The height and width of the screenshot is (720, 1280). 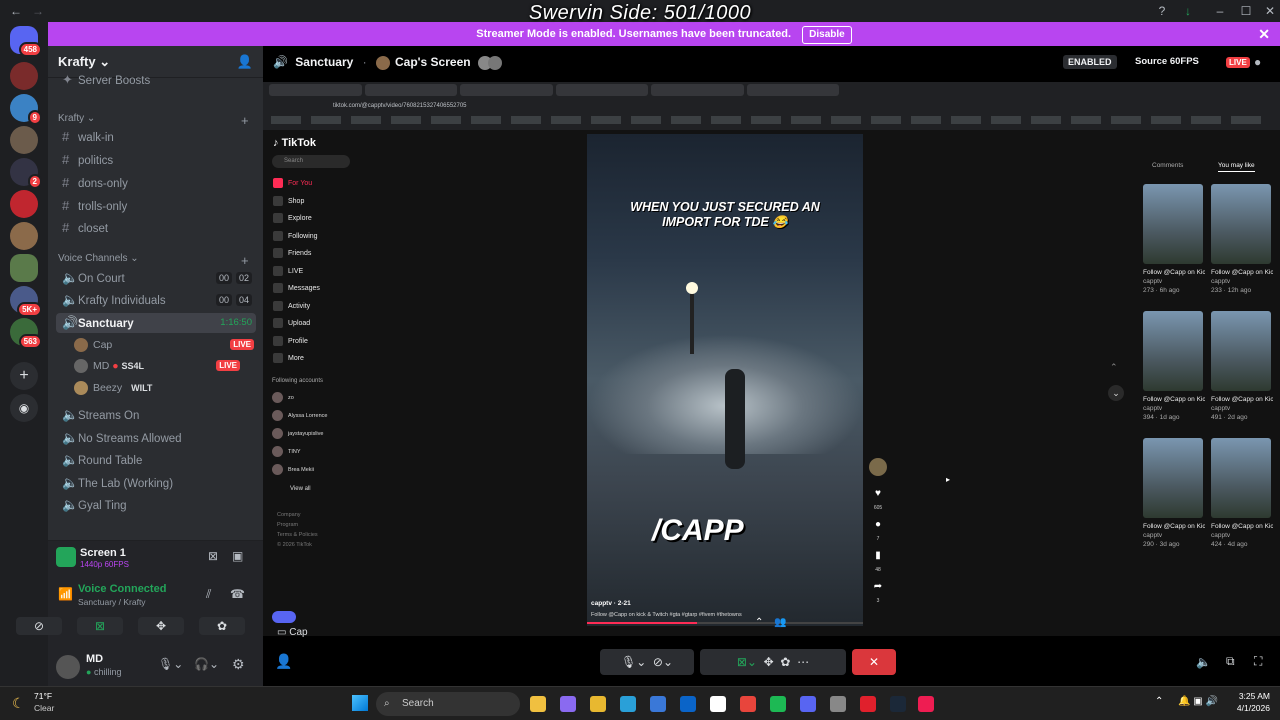 I want to click on toggle-switch, so click(x=284, y=617).